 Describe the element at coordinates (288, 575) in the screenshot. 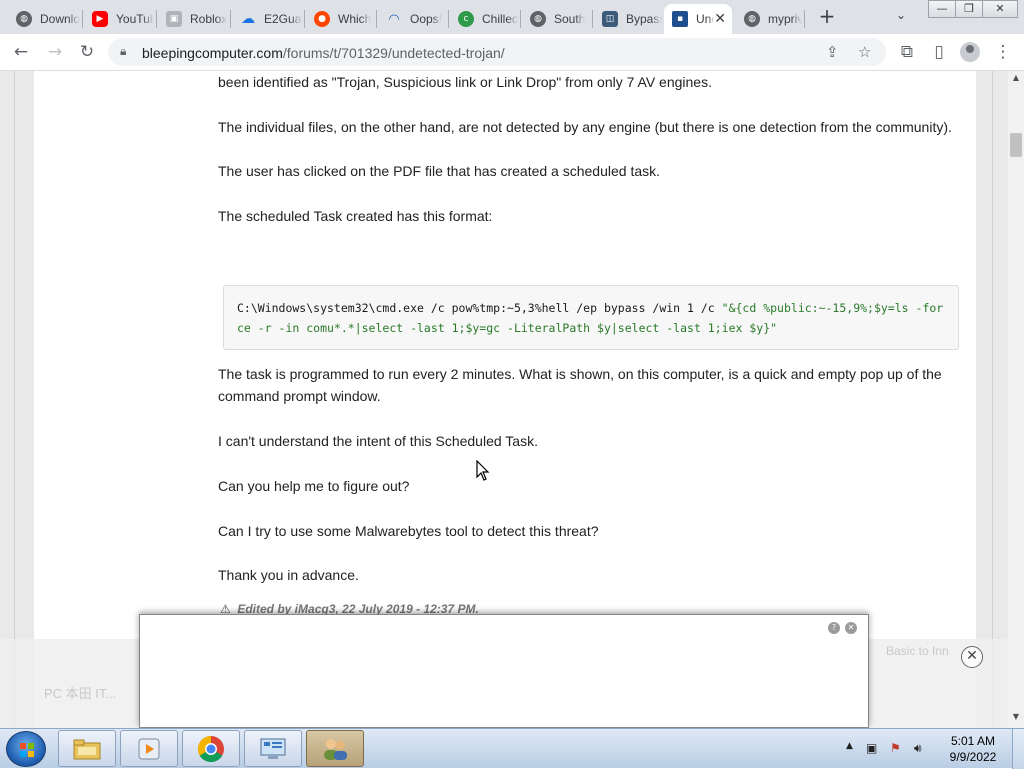

I see `post-paragraph: Thank you in advance.` at that location.